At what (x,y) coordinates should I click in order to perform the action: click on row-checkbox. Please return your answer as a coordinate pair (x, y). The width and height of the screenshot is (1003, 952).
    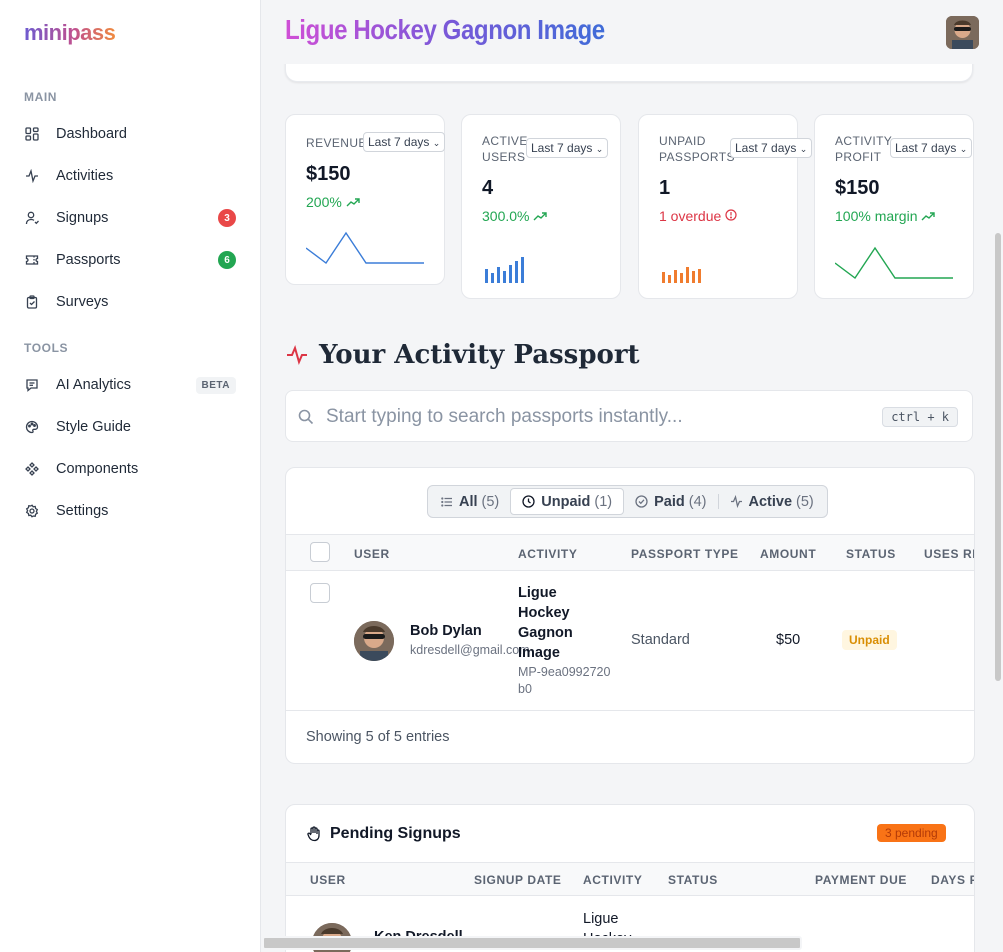
    Looking at the image, I should click on (320, 593).